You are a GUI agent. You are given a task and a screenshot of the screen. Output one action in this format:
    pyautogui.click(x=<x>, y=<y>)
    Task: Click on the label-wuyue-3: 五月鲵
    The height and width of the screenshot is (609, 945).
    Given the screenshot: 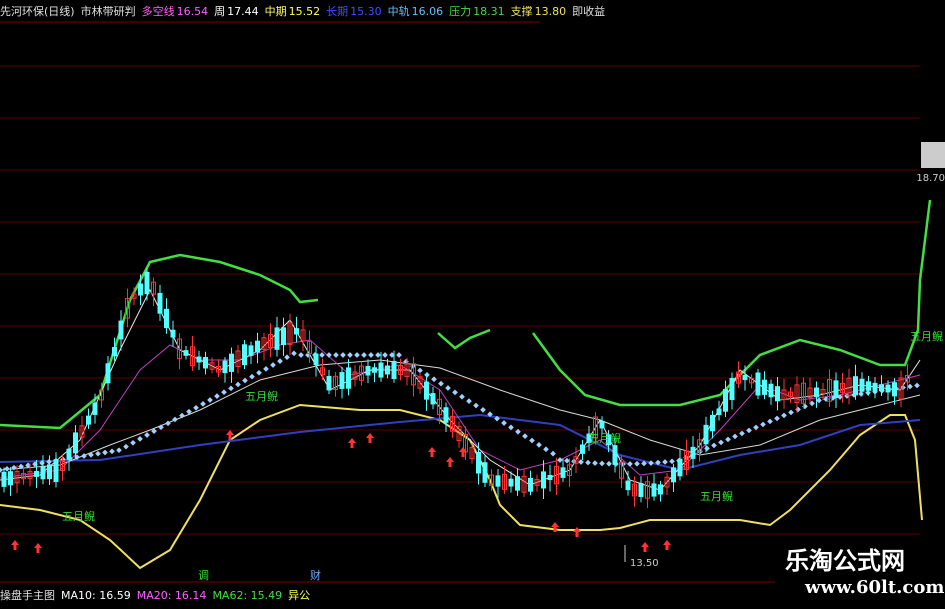 What is the action you would take?
    pyautogui.click(x=604, y=438)
    